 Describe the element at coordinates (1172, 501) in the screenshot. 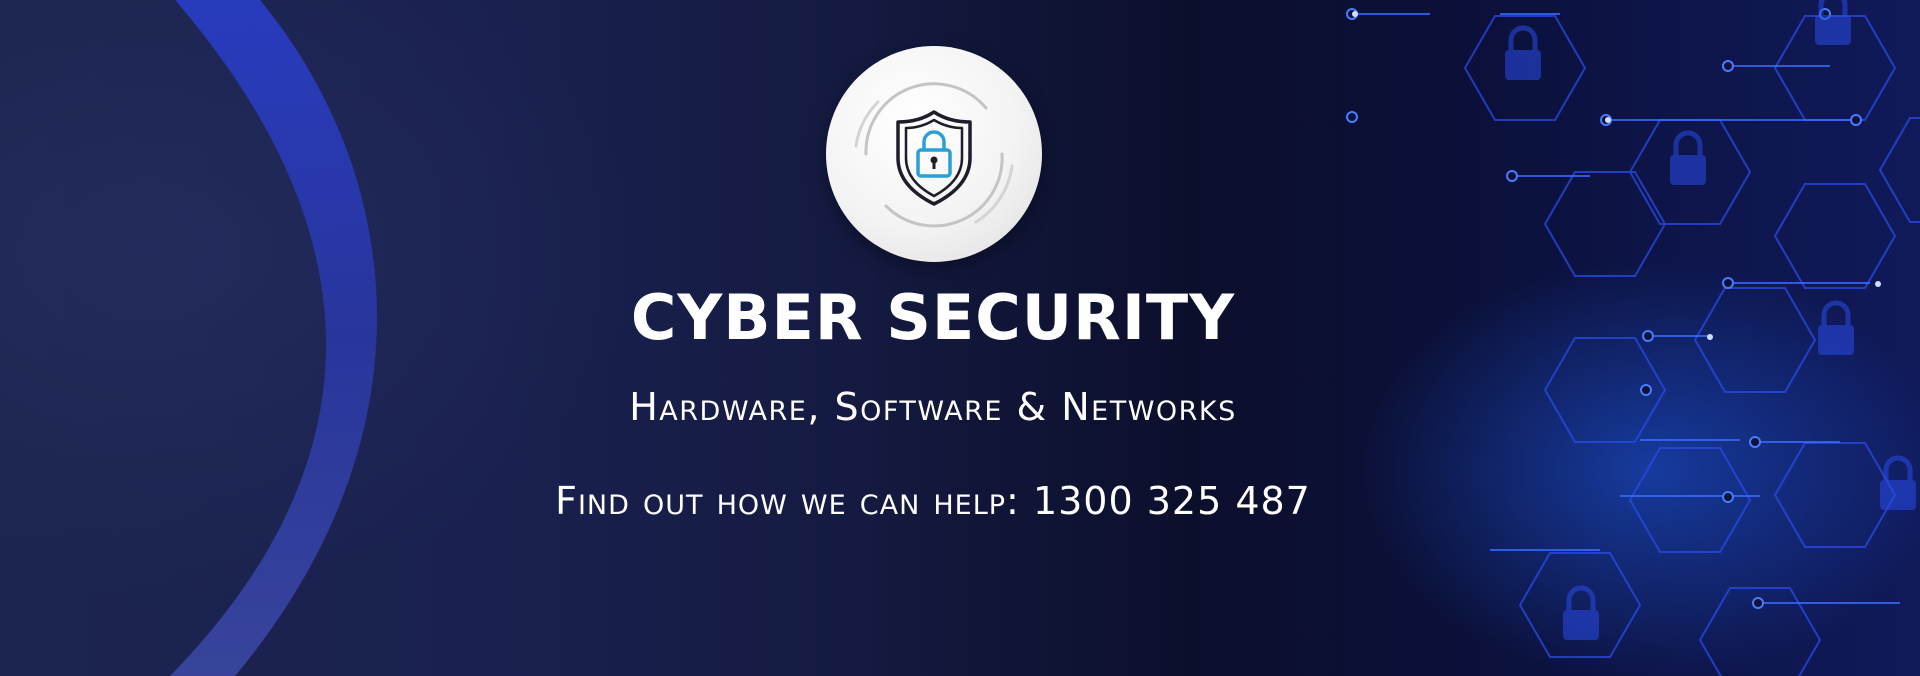

I see `phone-number: 1300 325 487` at that location.